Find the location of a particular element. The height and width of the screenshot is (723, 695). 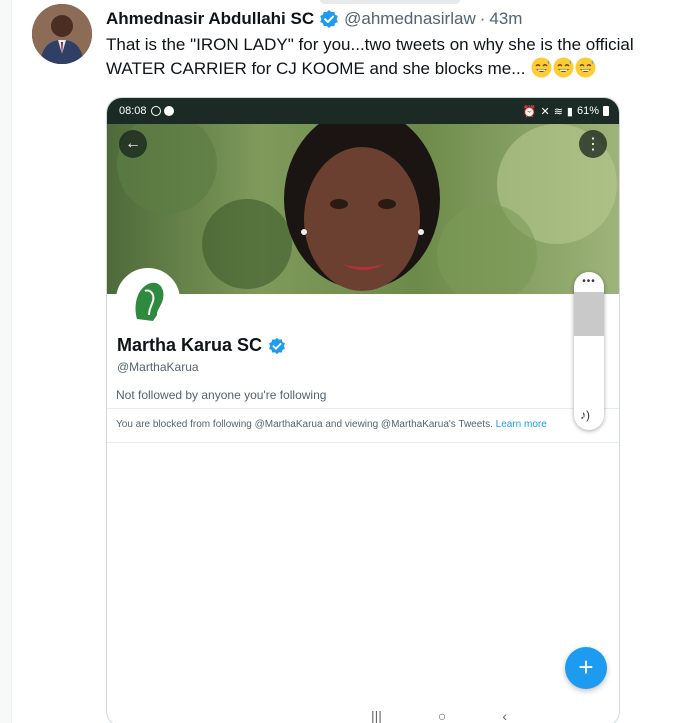

battery-percent: 61% is located at coordinates (587, 111).